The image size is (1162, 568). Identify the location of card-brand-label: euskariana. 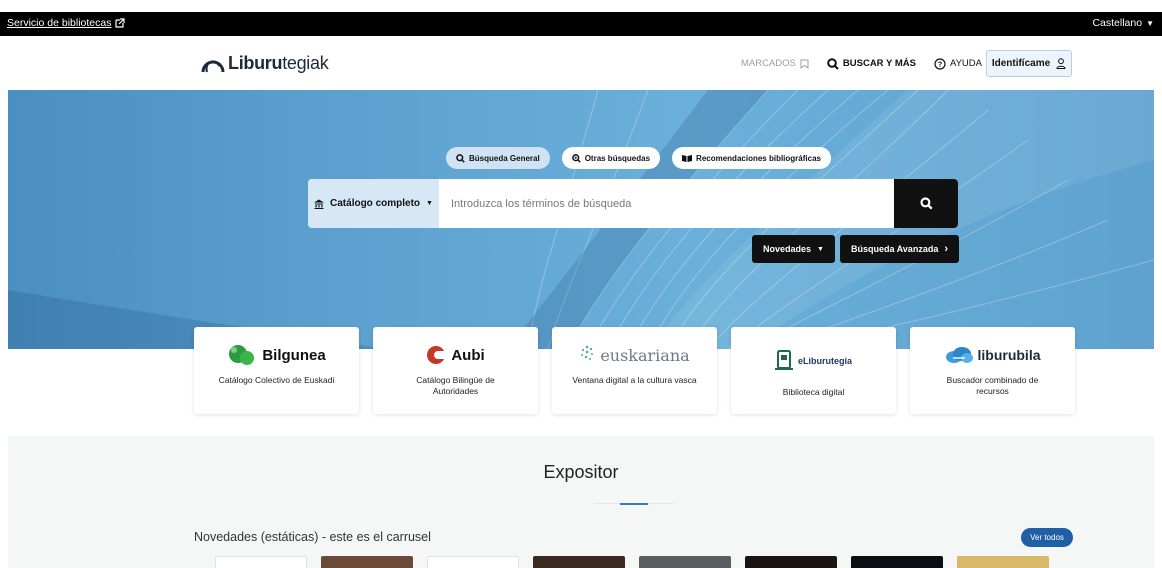
(645, 355).